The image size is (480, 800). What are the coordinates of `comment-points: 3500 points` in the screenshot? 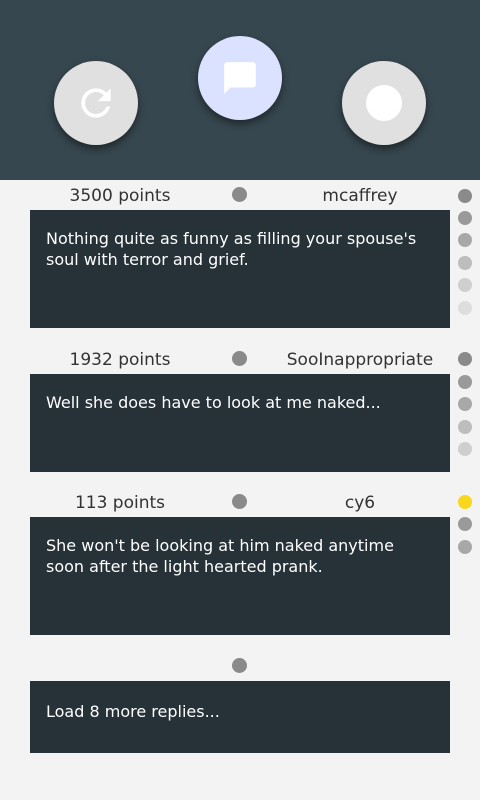 It's located at (120, 196).